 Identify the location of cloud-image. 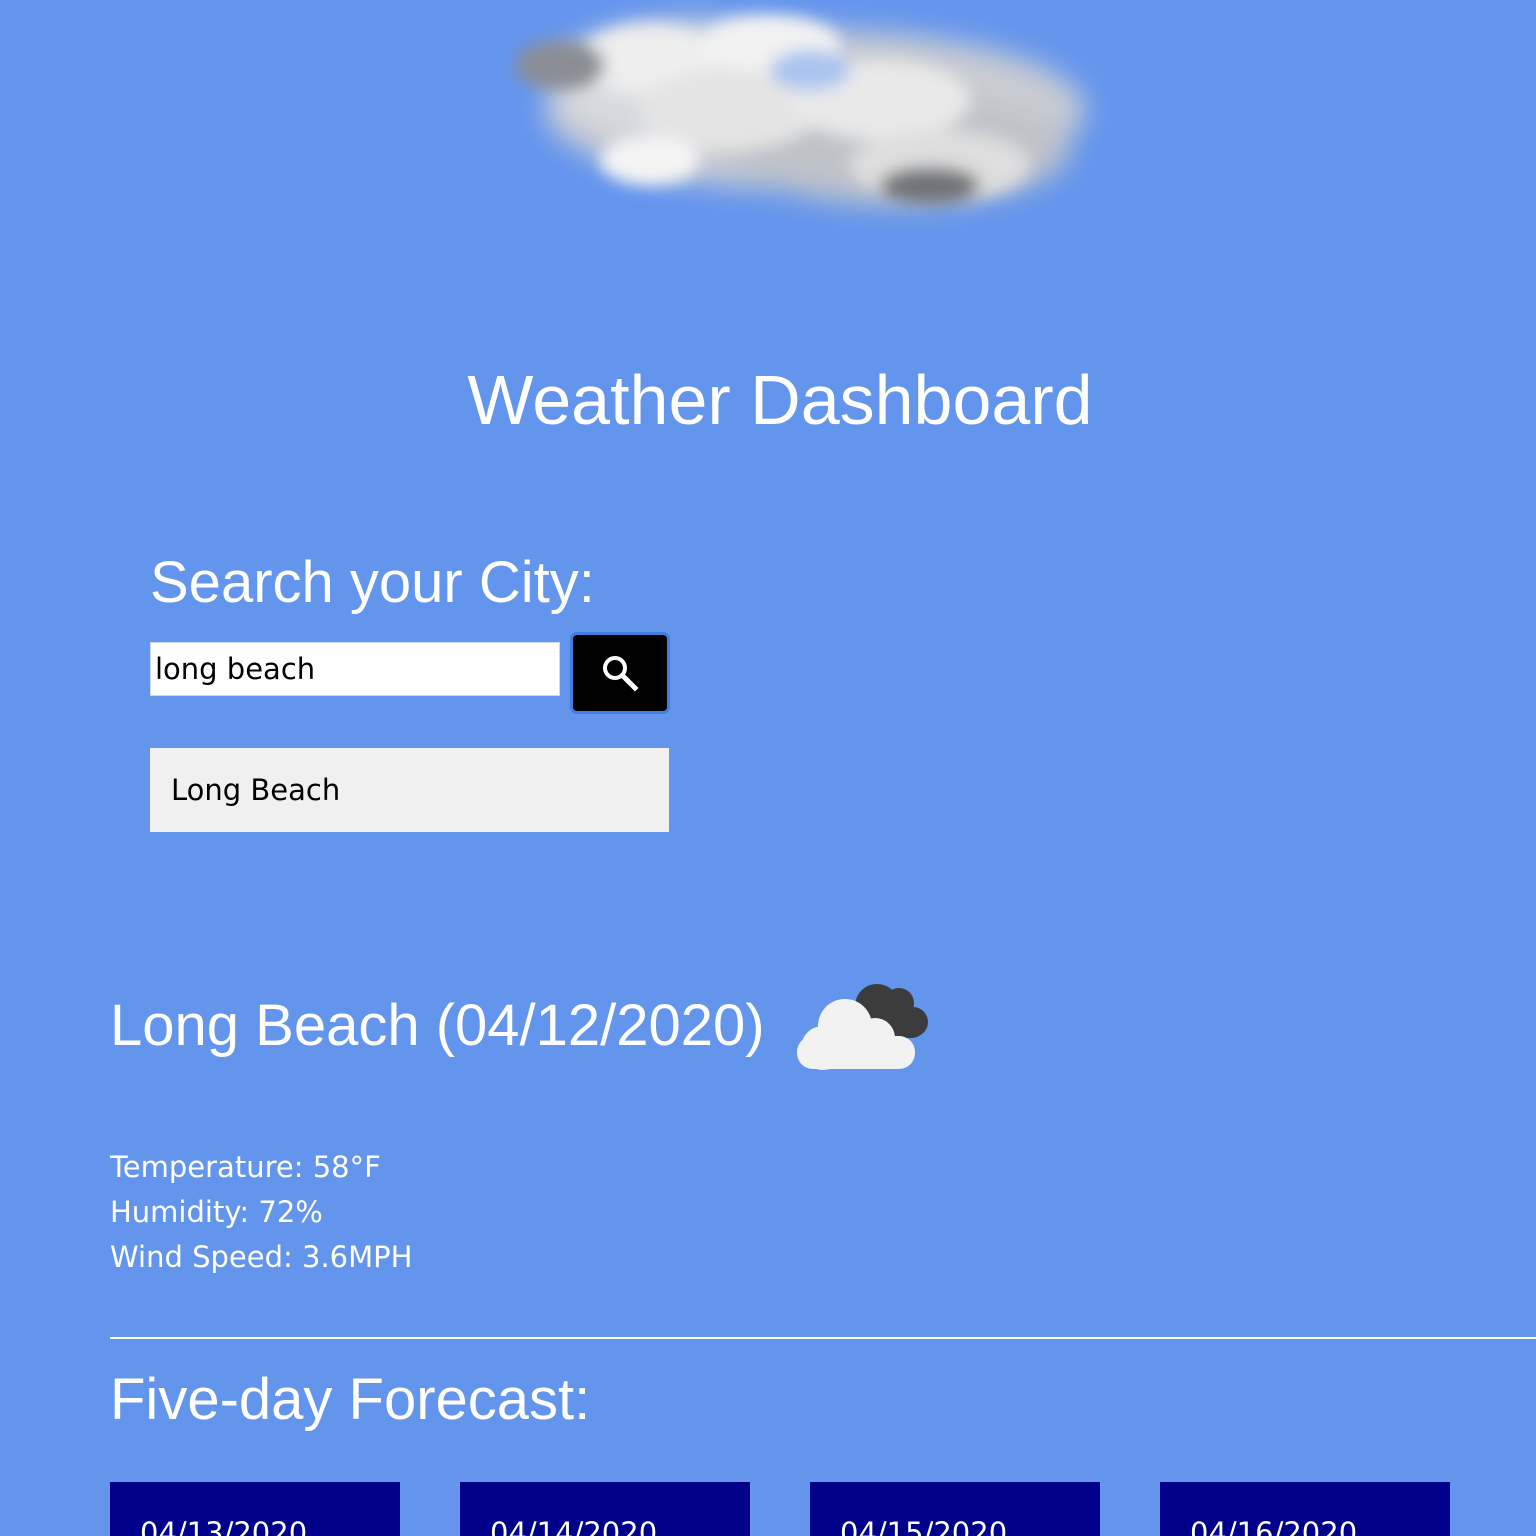
(800, 110).